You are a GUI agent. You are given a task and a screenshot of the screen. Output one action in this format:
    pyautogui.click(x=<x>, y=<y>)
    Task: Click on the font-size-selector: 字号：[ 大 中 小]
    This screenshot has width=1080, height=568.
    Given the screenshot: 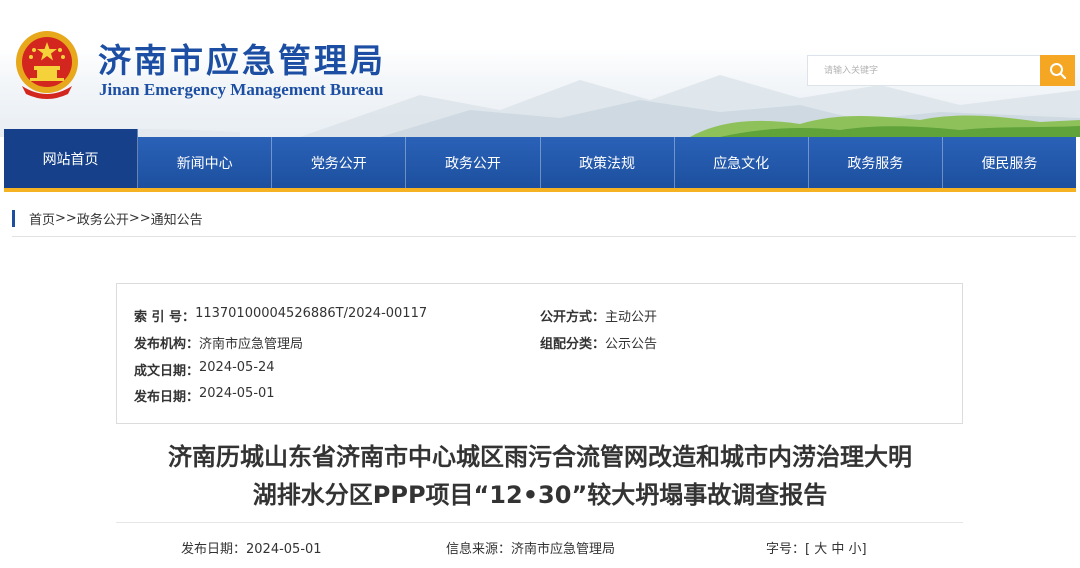 What is the action you would take?
    pyautogui.click(x=816, y=547)
    